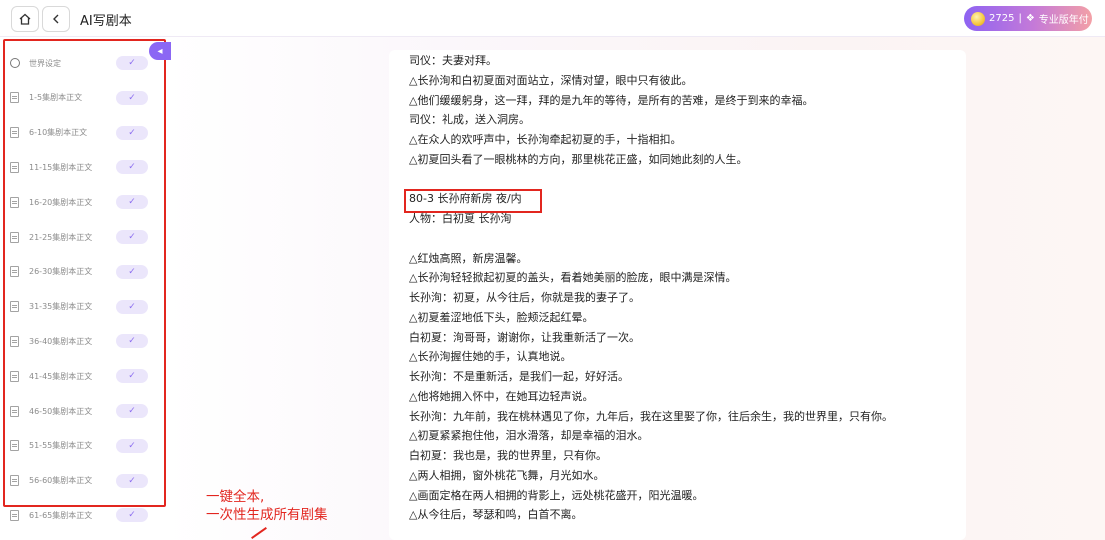  What do you see at coordinates (529, 436) in the screenshot?
I see `script-line: △初夏紧紧抱住他，泪水滑落，却是幸福的泪水。` at bounding box center [529, 436].